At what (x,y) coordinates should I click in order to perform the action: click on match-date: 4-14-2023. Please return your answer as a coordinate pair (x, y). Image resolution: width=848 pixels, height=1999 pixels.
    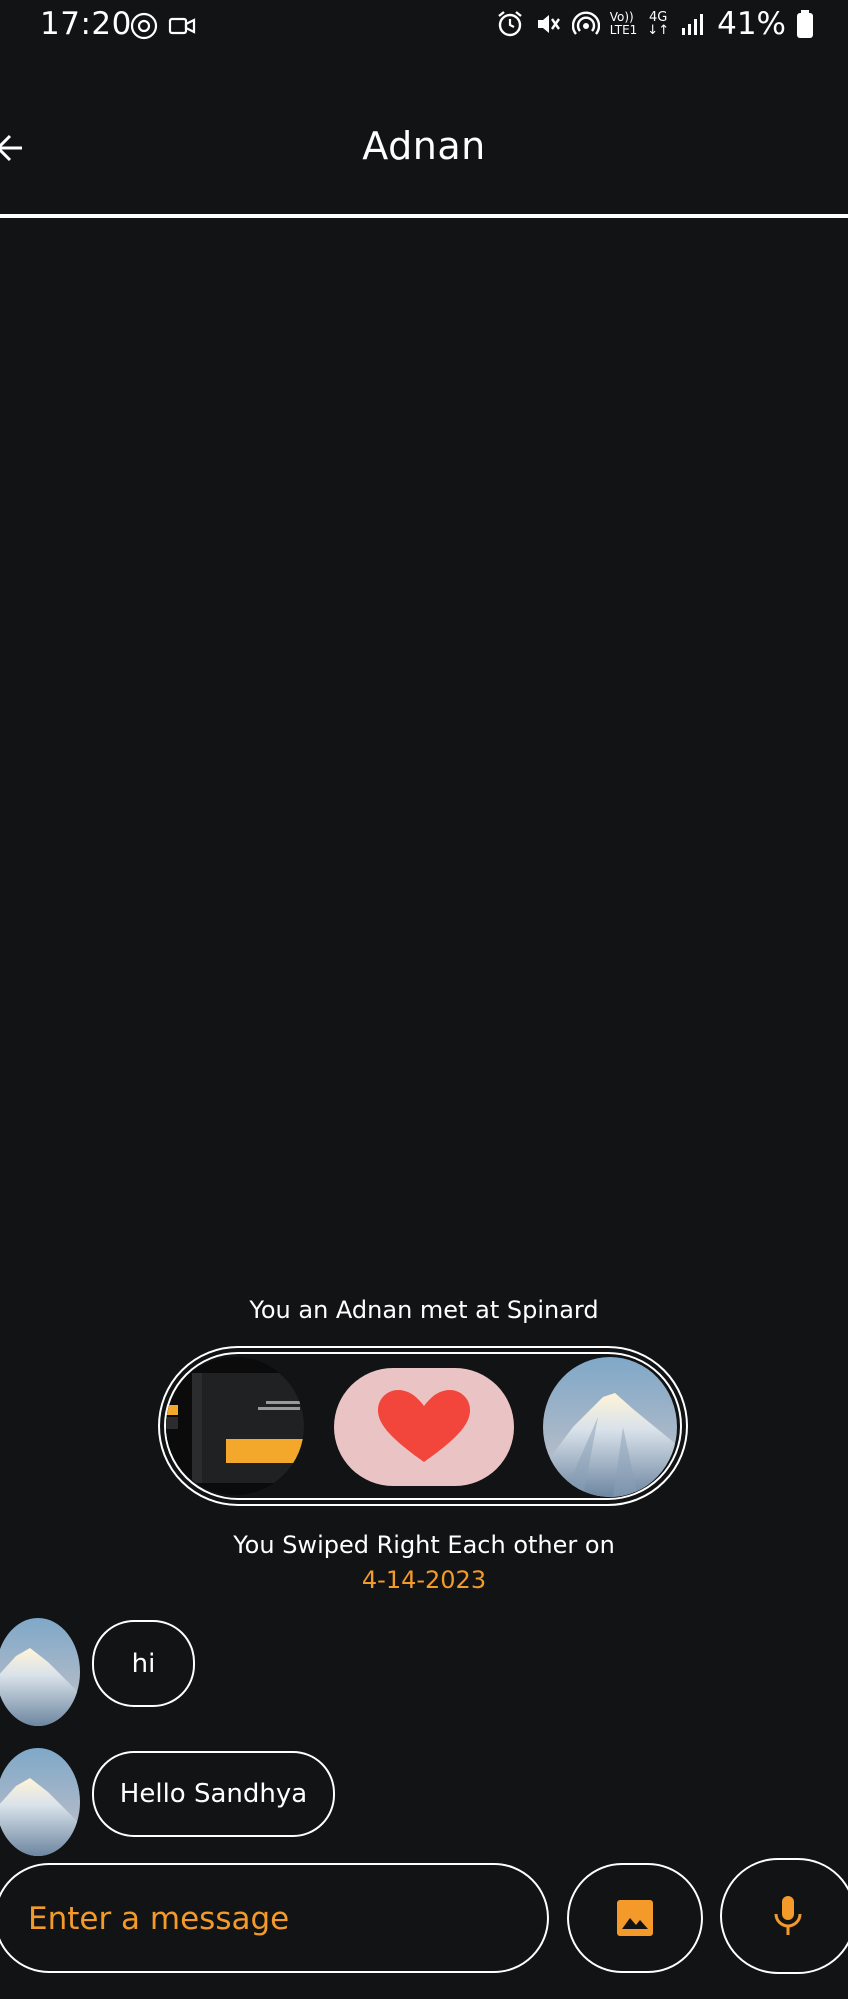
    Looking at the image, I should click on (424, 1580).